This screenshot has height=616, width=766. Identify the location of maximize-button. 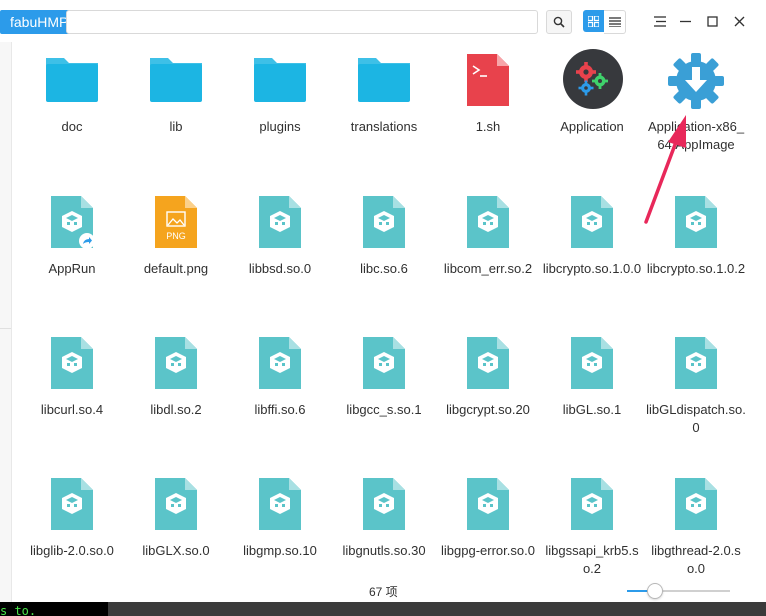
(712, 21).